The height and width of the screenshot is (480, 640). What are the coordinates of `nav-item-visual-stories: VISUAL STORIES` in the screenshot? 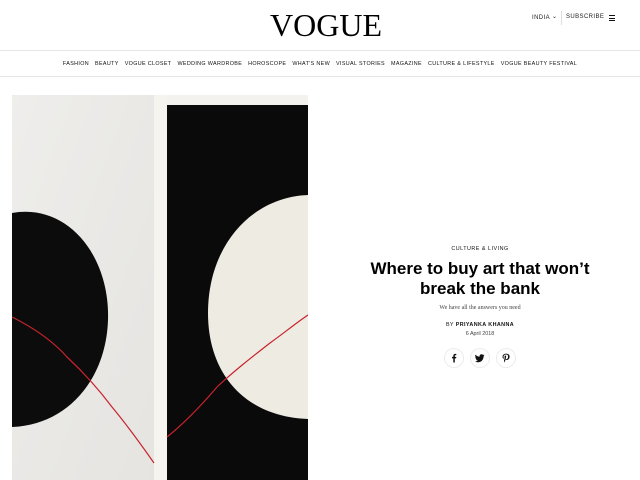 It's located at (360, 64).